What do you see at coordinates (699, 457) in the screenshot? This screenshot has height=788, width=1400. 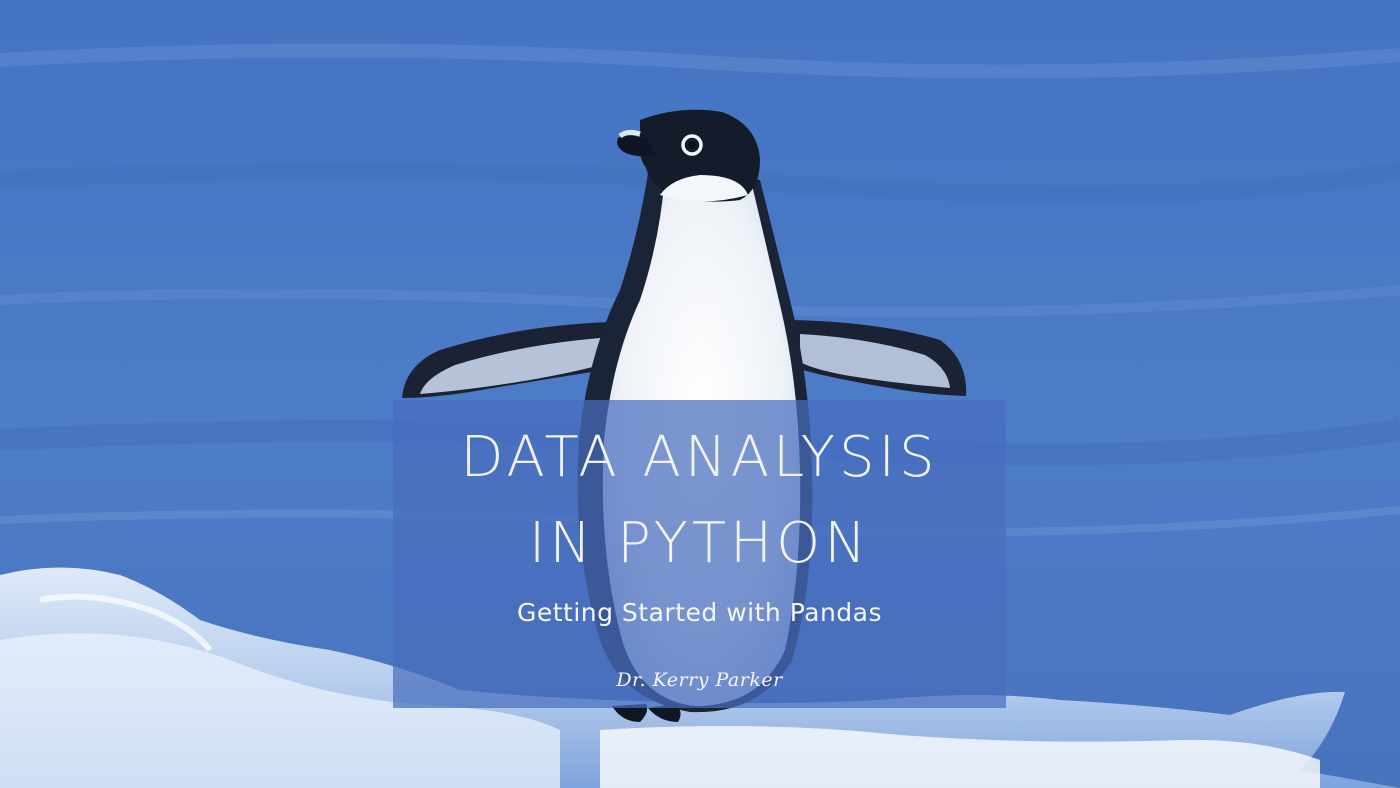 I see `title-line-1: DATA ANALYSIS` at bounding box center [699, 457].